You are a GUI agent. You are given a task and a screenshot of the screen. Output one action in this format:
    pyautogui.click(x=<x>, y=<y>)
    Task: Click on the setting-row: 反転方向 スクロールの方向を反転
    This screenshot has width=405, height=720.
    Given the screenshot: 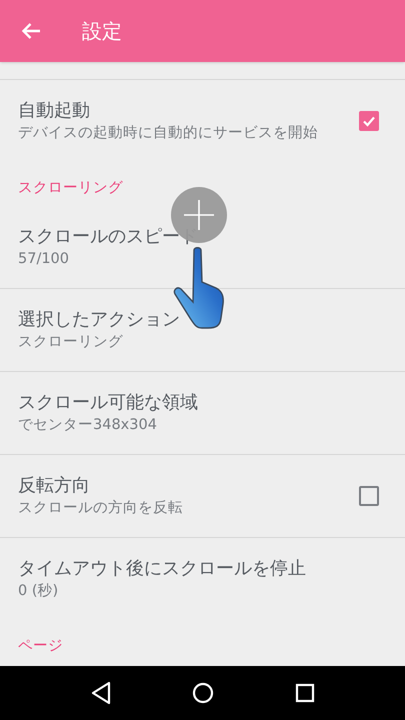 What is the action you would take?
    pyautogui.click(x=202, y=496)
    